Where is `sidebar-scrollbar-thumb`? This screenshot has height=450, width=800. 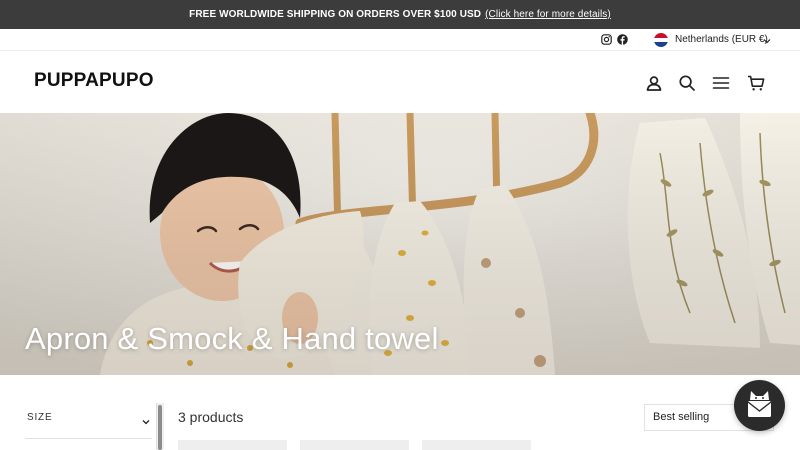 sidebar-scrollbar-thumb is located at coordinates (160, 427).